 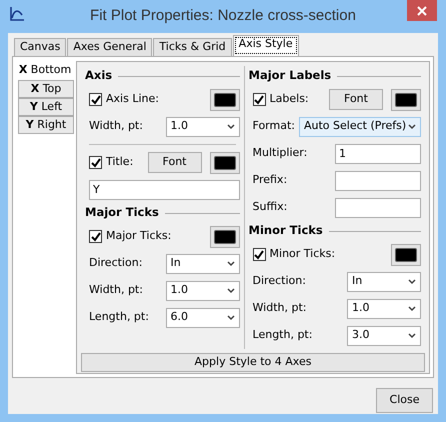 I want to click on close-button: Close, so click(x=404, y=400).